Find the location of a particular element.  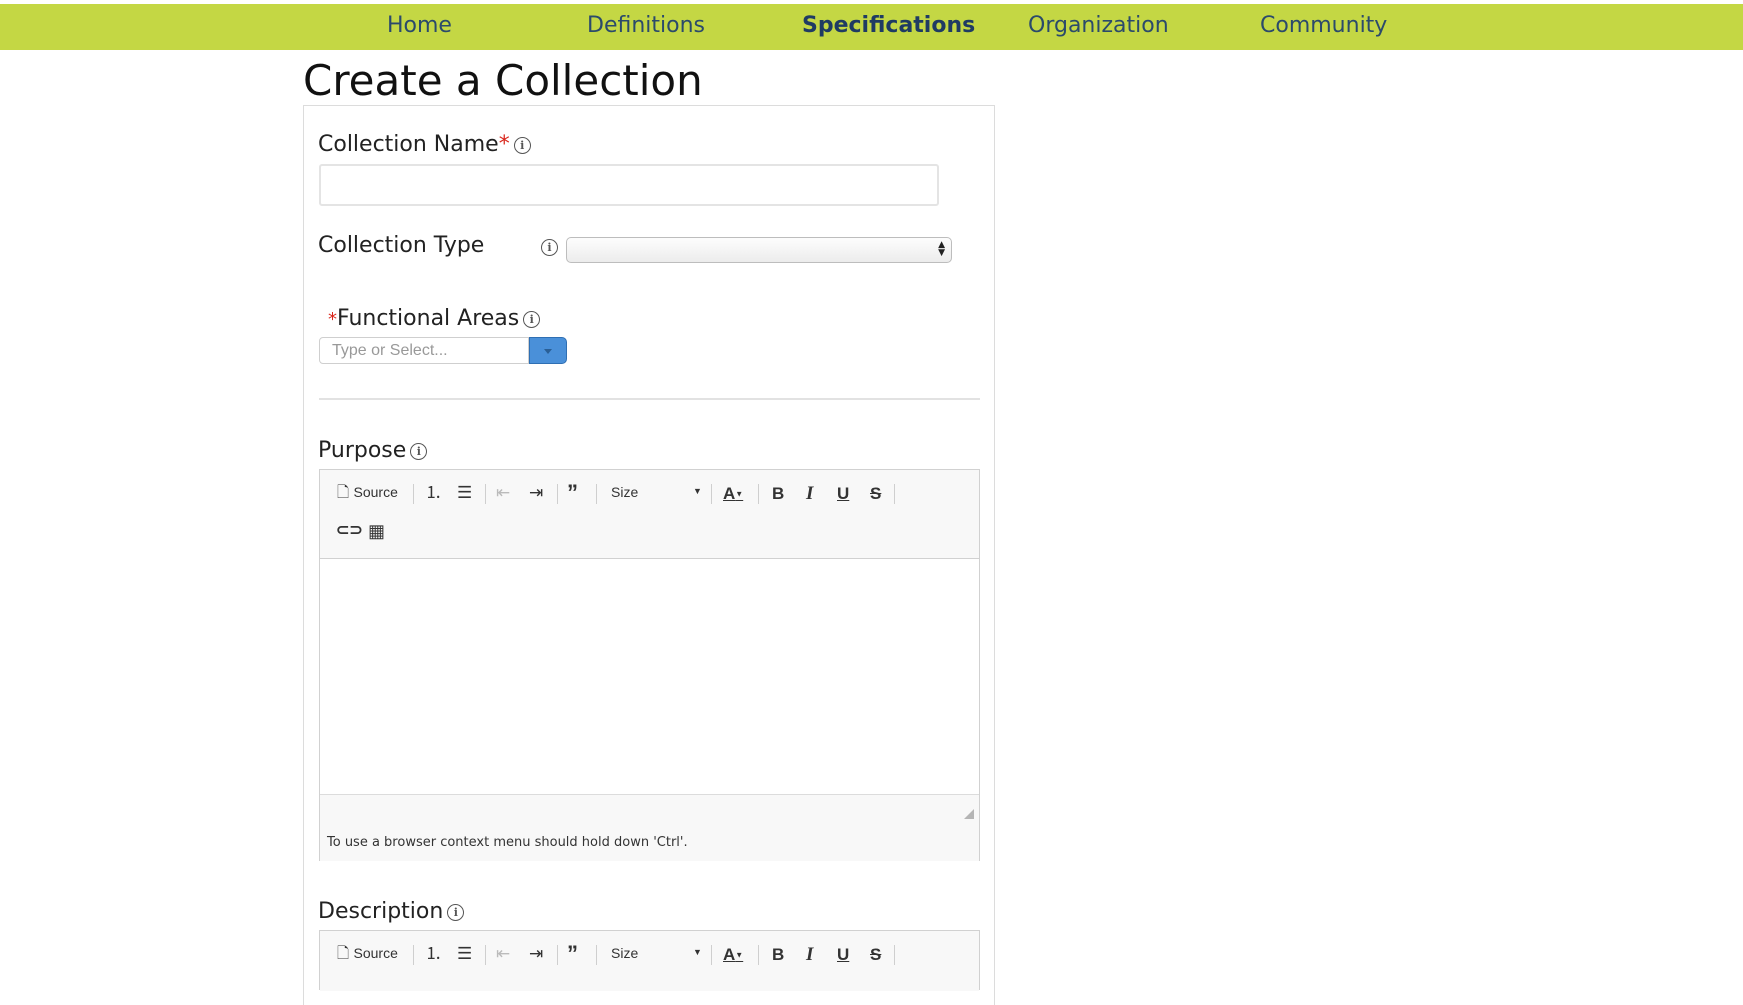

nav-community: Community is located at coordinates (1323, 27).